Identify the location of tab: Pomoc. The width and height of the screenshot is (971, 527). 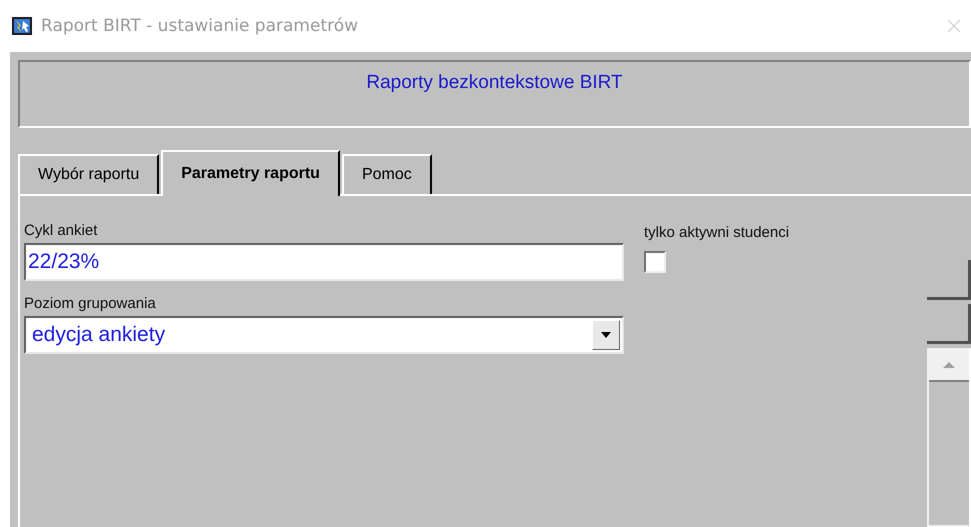
(387, 174).